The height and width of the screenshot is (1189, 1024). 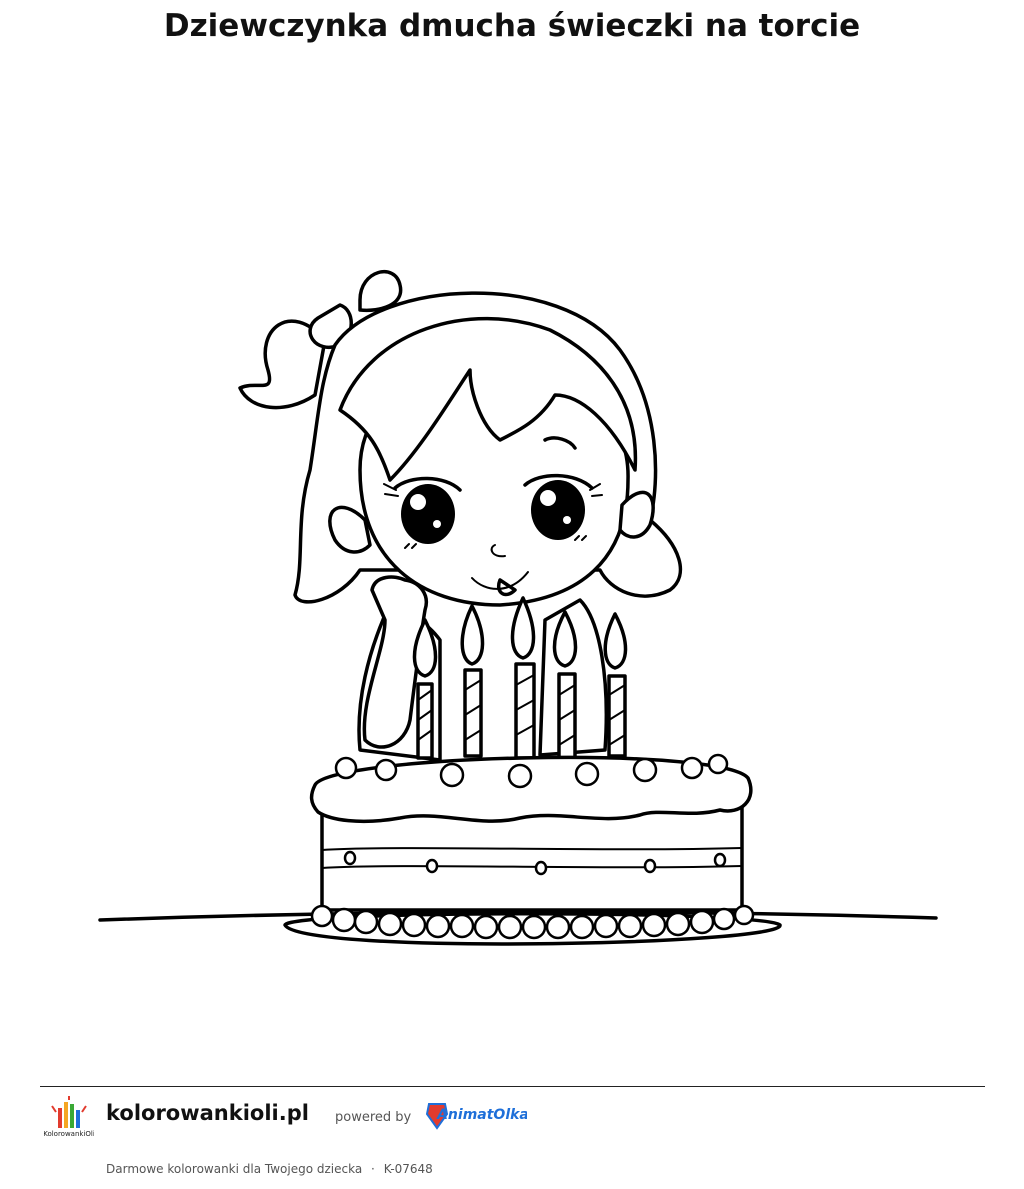 What do you see at coordinates (512, 26) in the screenshot?
I see `page-title: Dziewczynka dmucha świeczki na torcie` at bounding box center [512, 26].